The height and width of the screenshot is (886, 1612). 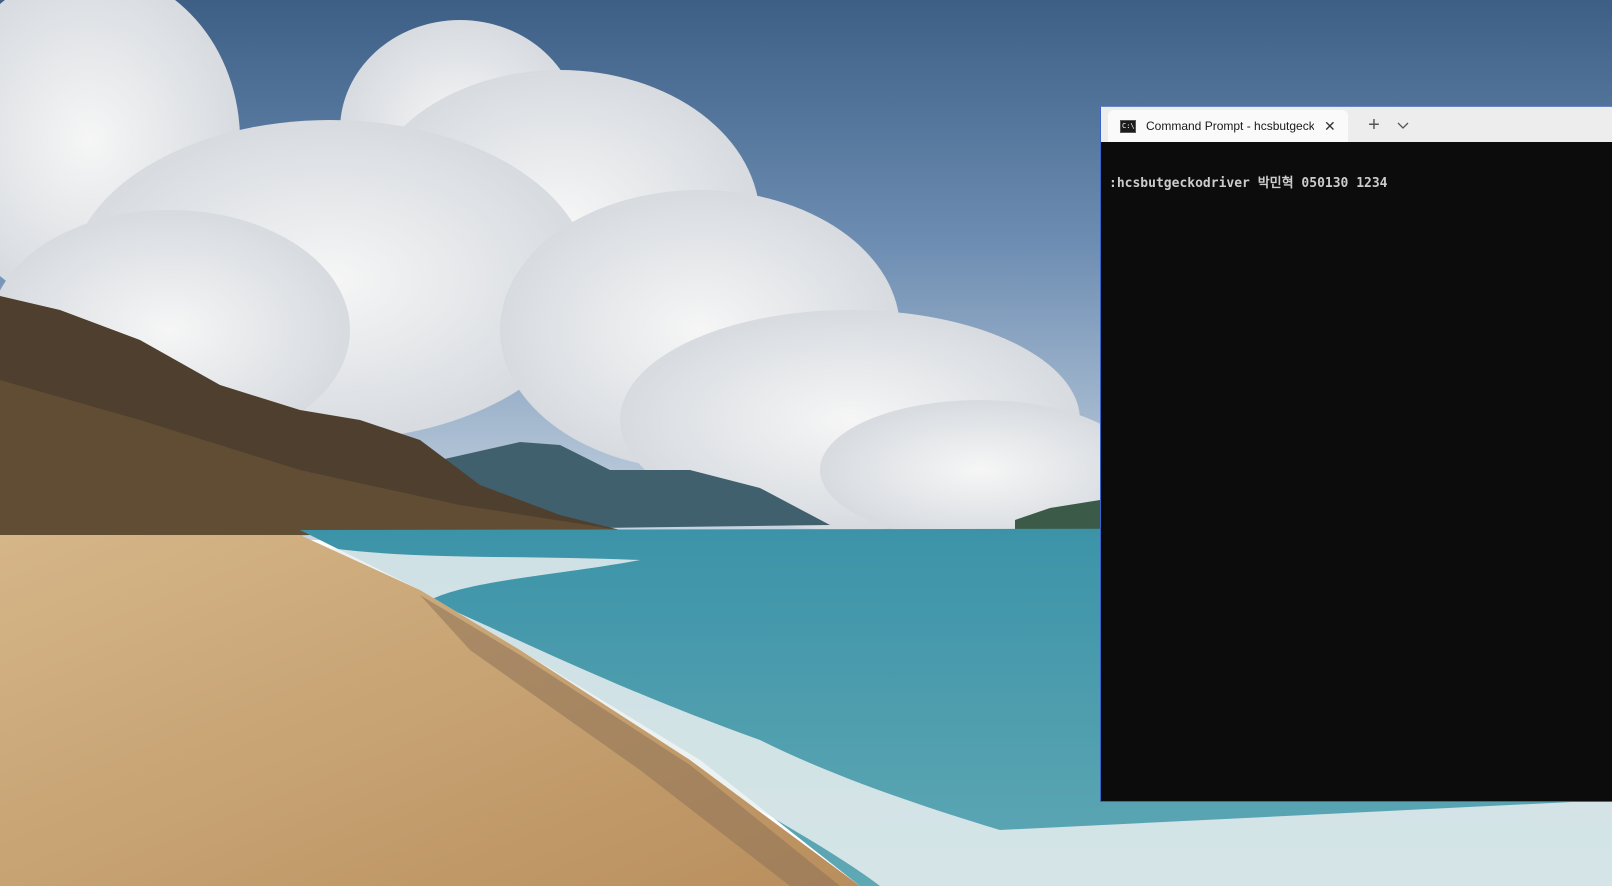 I want to click on tab-title: Command Prompt - hcsbutgeckodriver, so click(x=1230, y=126).